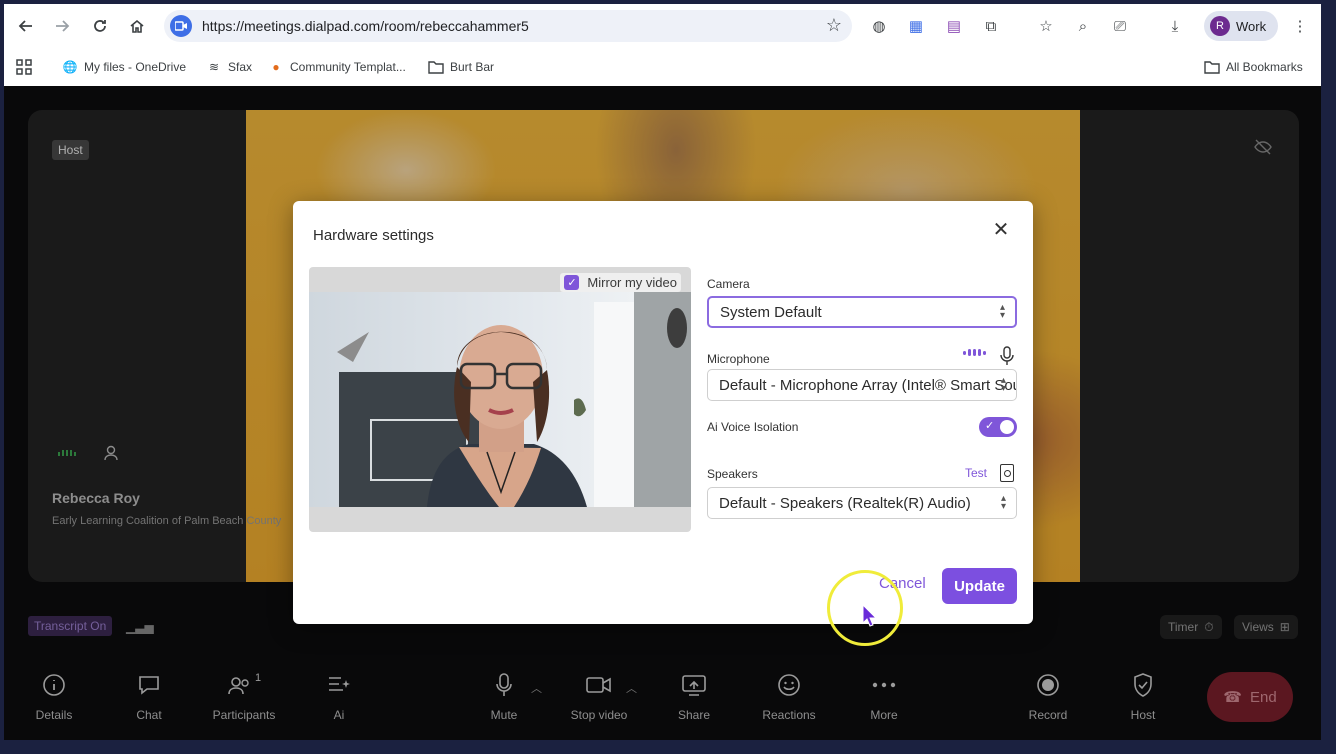  Describe the element at coordinates (834, 25) in the screenshot. I see `bookmark-star-icon: ☆` at that location.